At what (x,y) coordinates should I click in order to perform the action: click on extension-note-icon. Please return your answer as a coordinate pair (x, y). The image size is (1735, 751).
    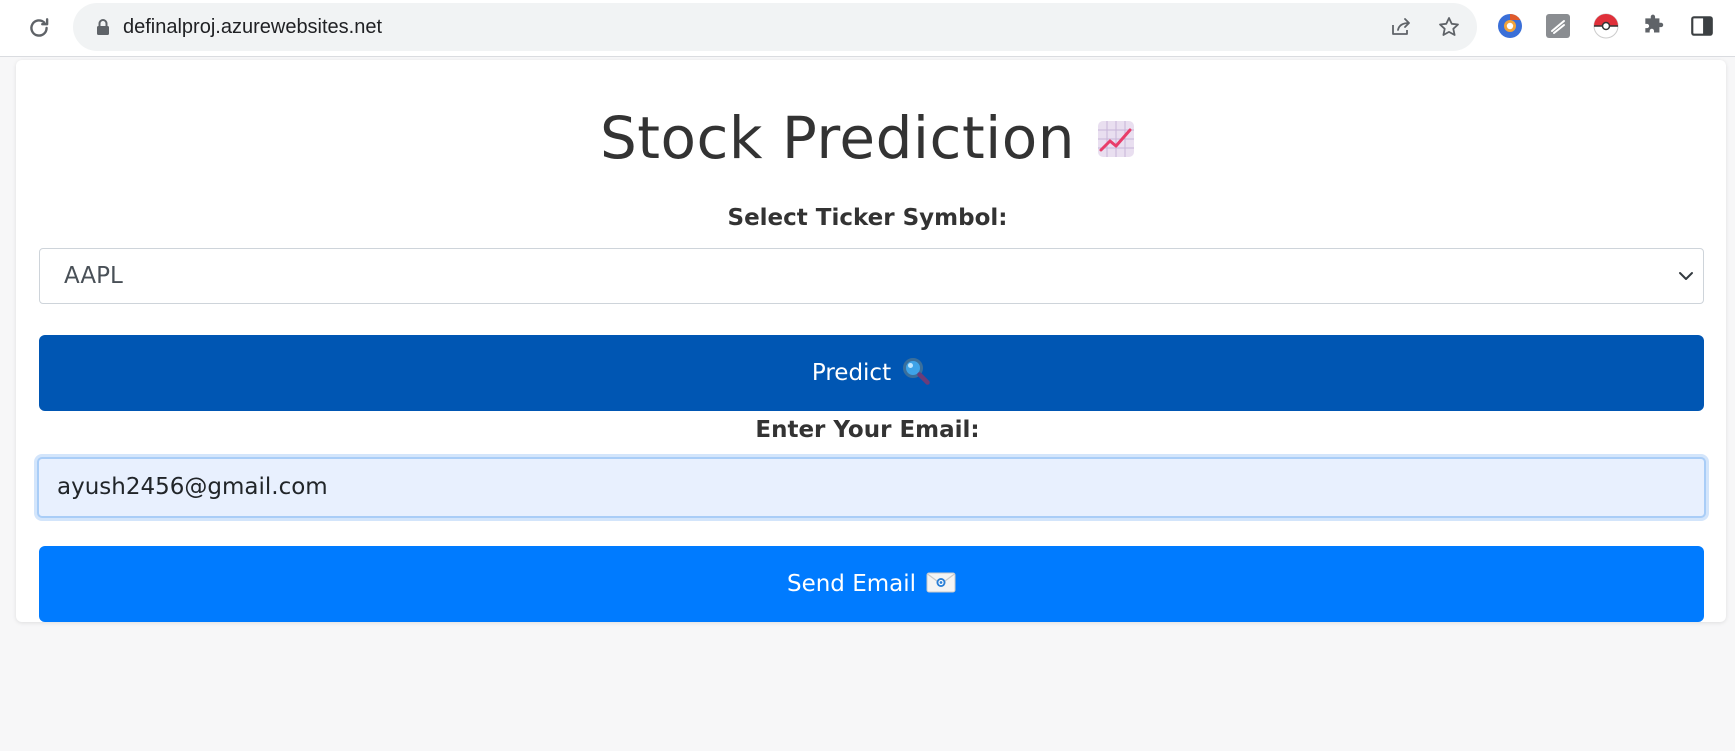
    Looking at the image, I should click on (1558, 26).